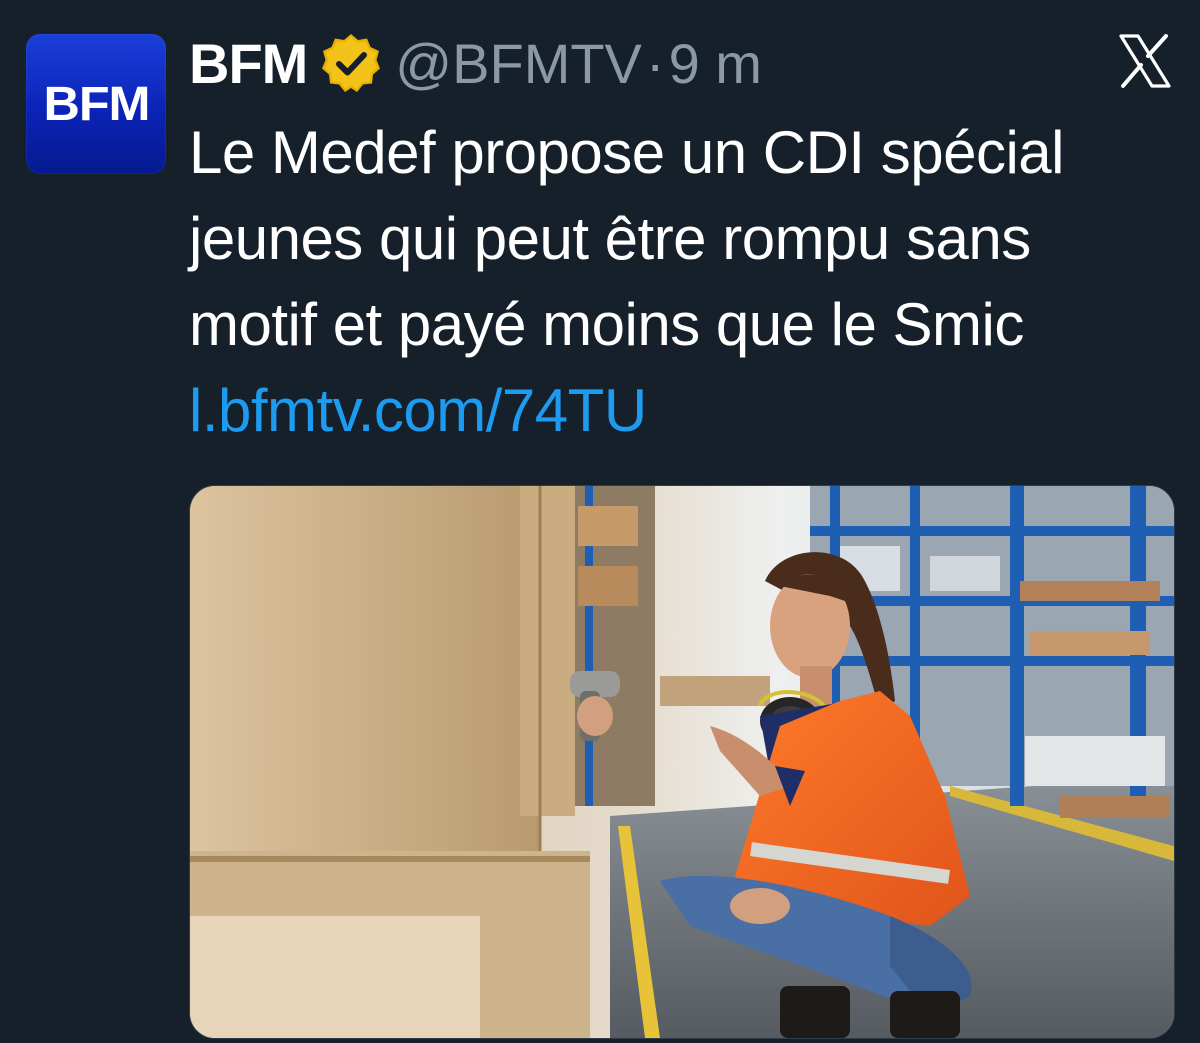 Image resolution: width=1200 pixels, height=1043 pixels. I want to click on tweet-text-line-3: motif et payé moins que le Smic, so click(606, 324).